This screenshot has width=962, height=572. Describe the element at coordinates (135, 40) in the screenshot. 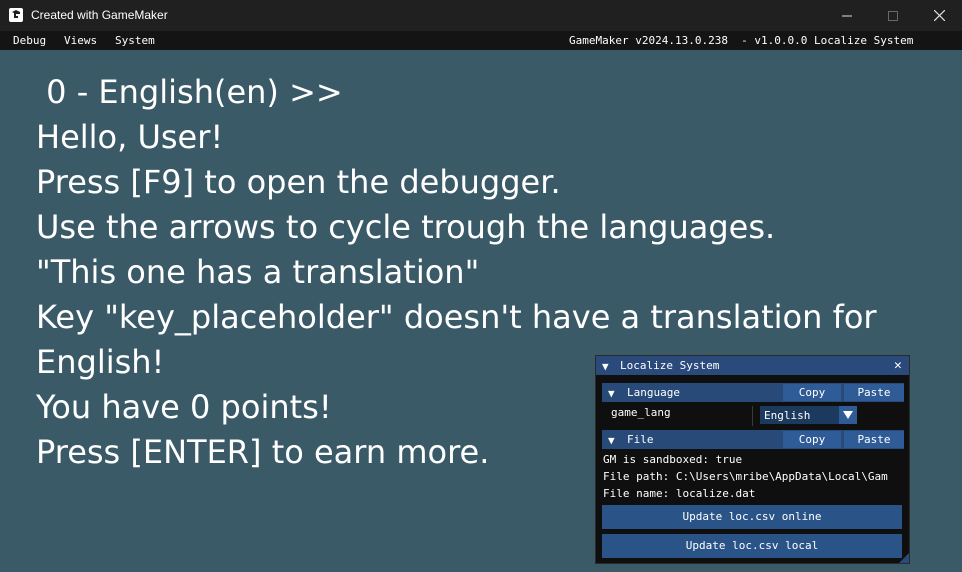

I see `menu-system: System` at that location.